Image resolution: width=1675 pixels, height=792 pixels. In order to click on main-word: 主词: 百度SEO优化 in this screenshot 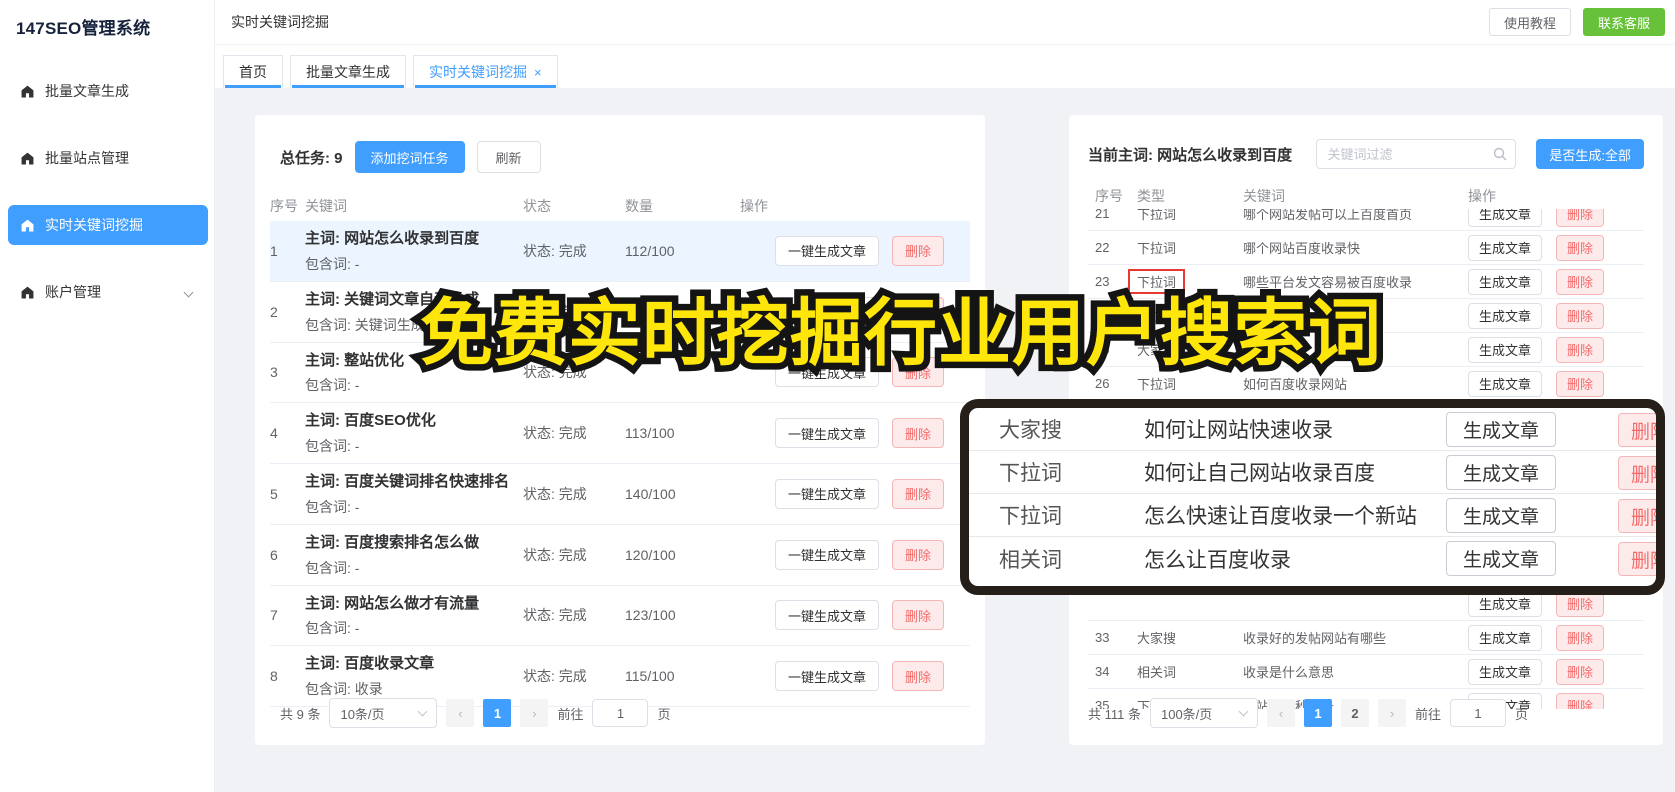, I will do `click(370, 421)`.